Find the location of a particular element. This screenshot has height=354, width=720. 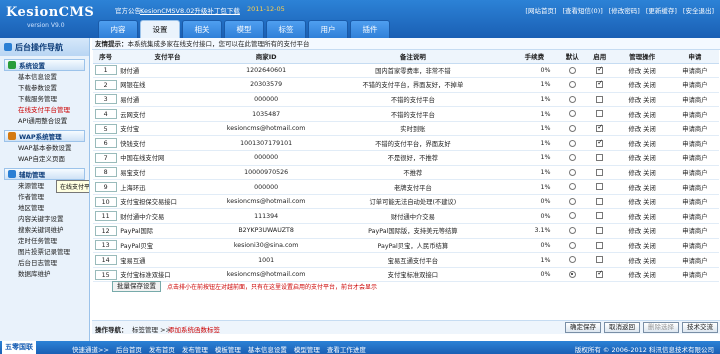

order-input: 10 is located at coordinates (105, 201).